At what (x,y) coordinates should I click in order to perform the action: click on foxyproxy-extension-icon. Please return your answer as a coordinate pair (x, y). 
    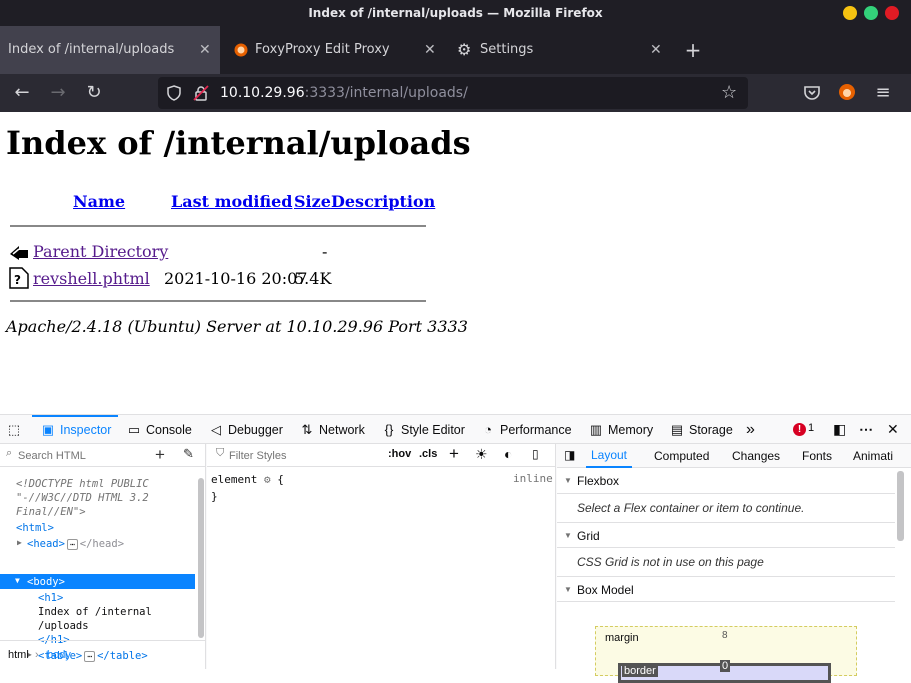
    Looking at the image, I should click on (847, 92).